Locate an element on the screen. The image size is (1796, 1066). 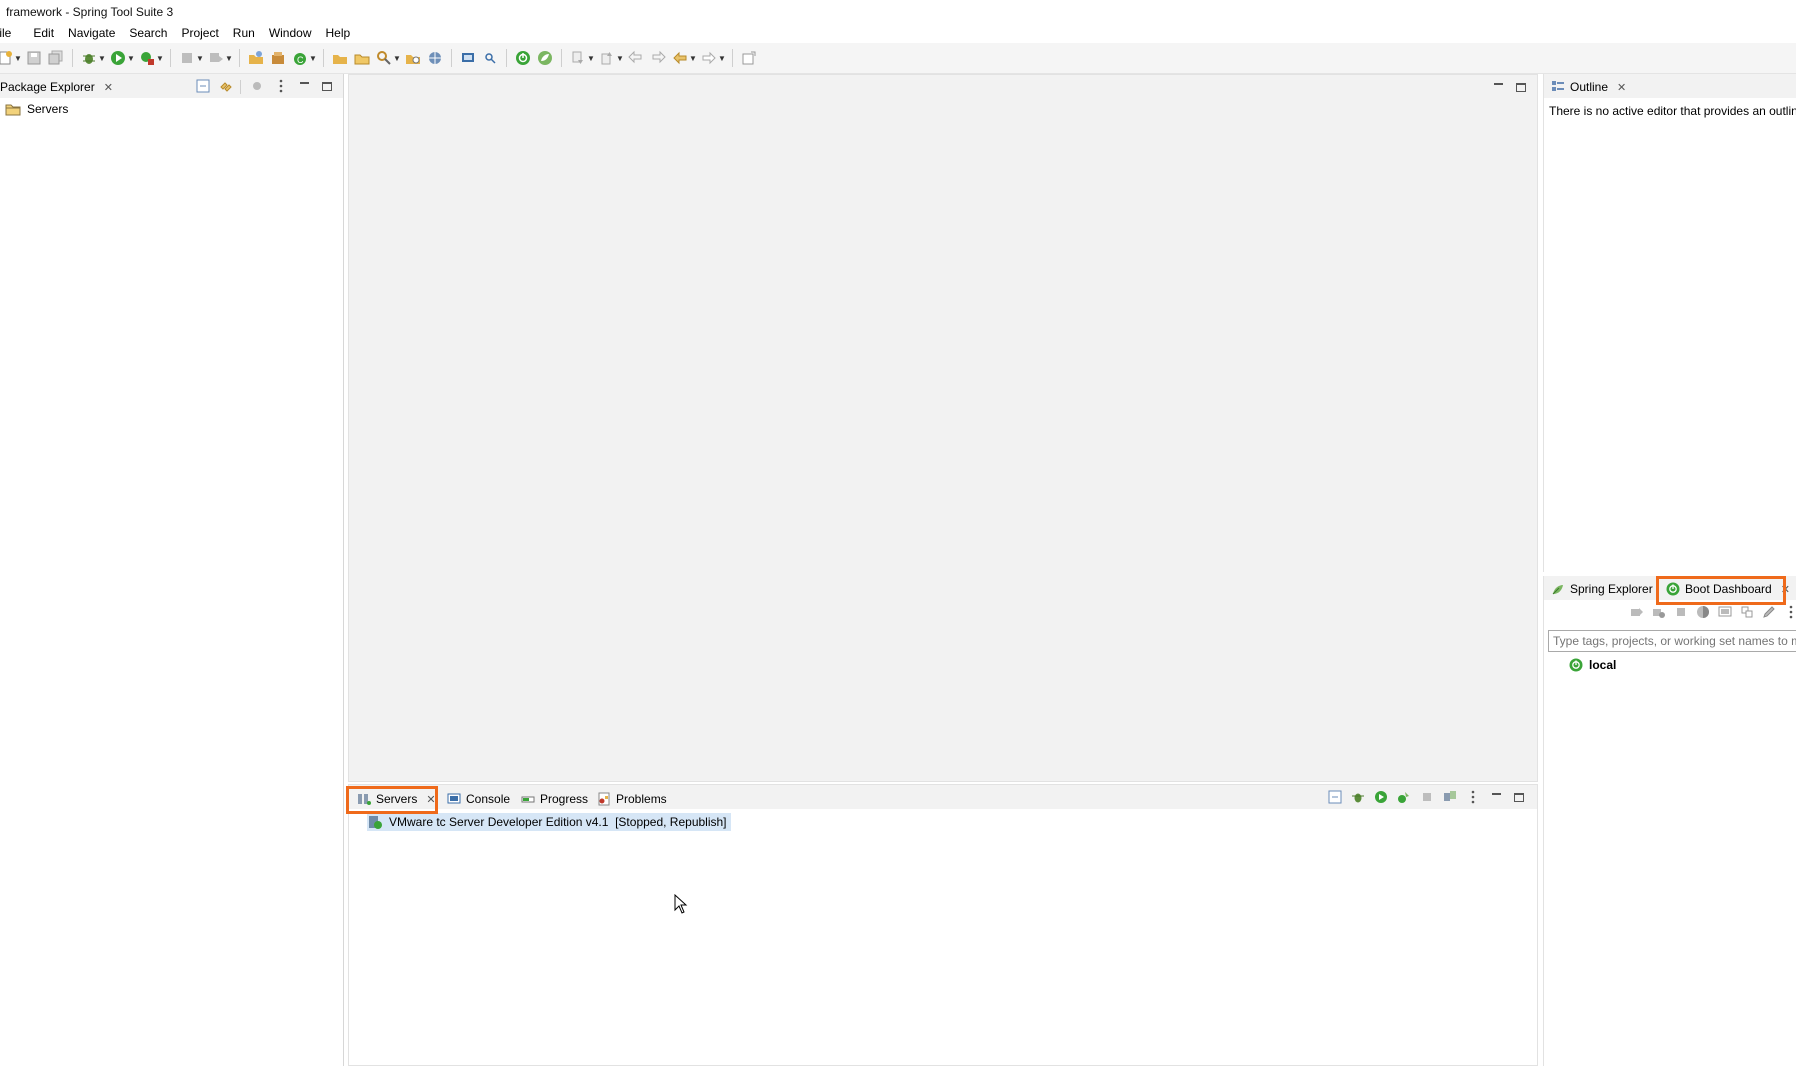
open-console-icon is located at coordinates (1725, 612).